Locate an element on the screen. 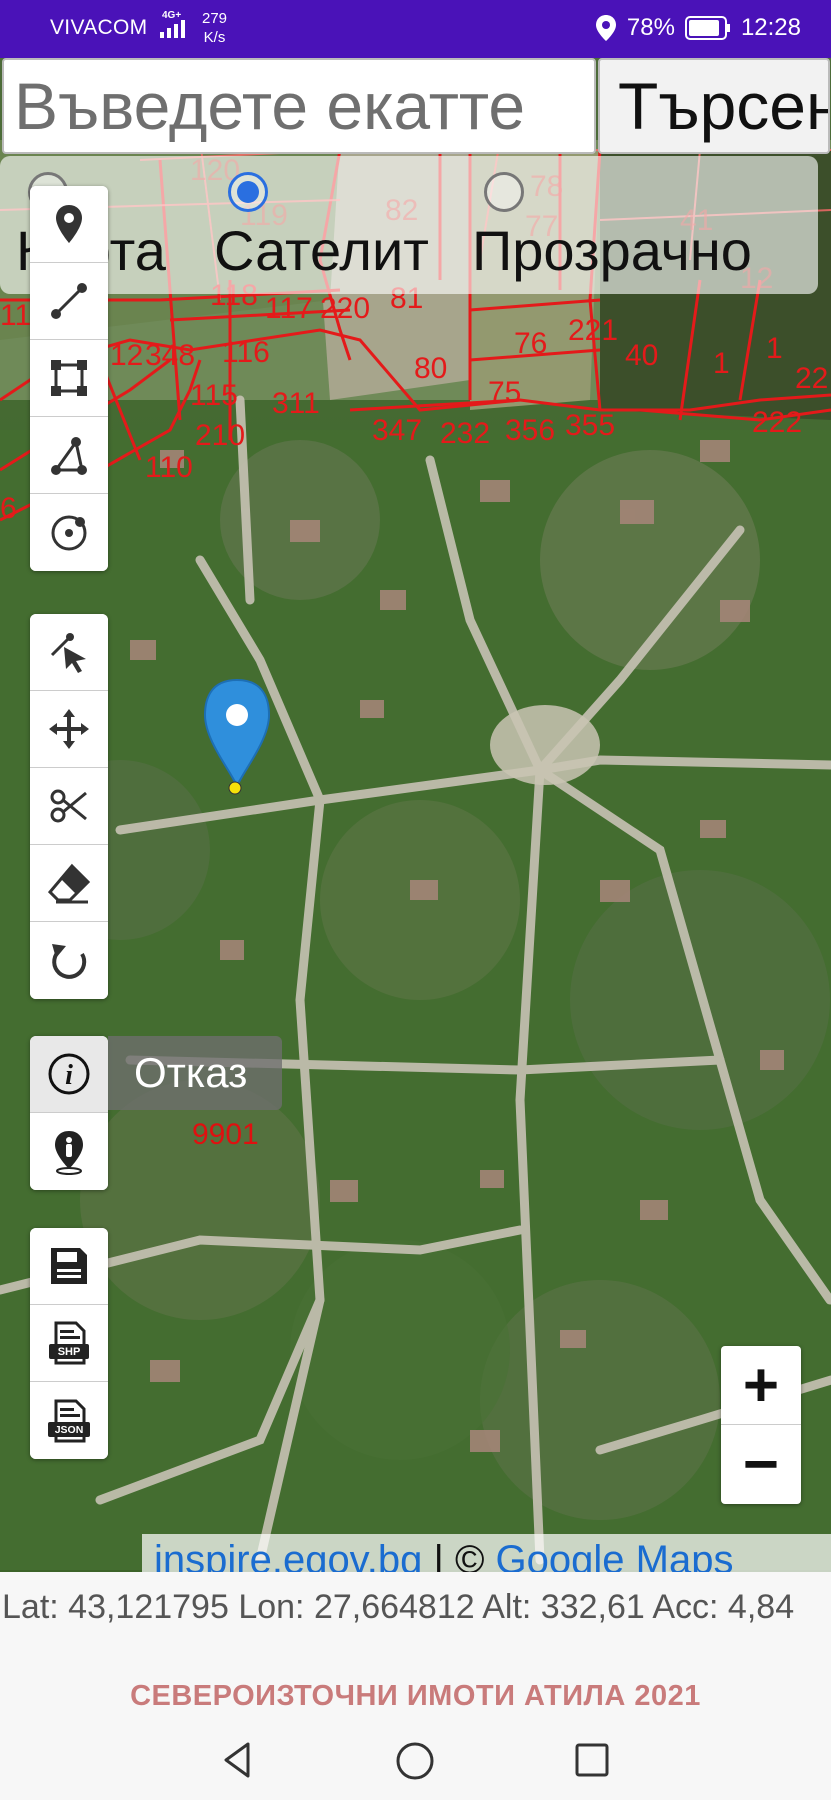 This screenshot has width=831, height=1800. info-icon: i is located at coordinates (69, 1074).